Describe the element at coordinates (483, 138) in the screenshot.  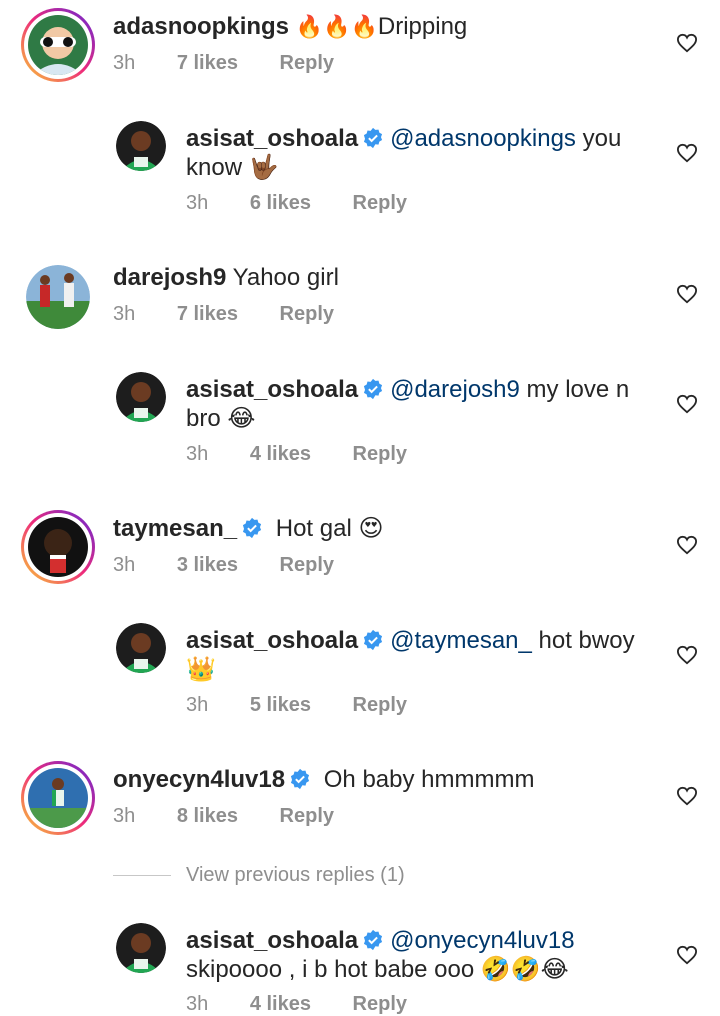
I see `mention-link: @adasnoopkings` at that location.